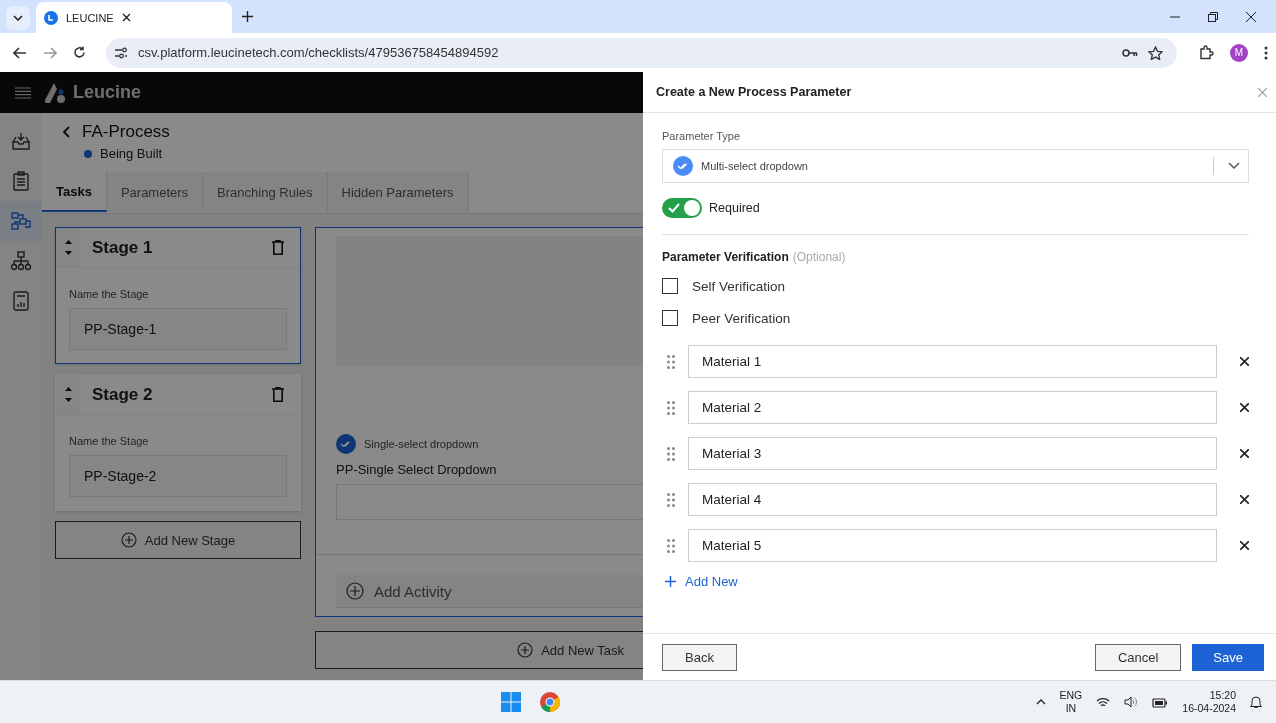 This screenshot has height=723, width=1276. I want to click on field-label: Parameter Type, so click(702, 136).